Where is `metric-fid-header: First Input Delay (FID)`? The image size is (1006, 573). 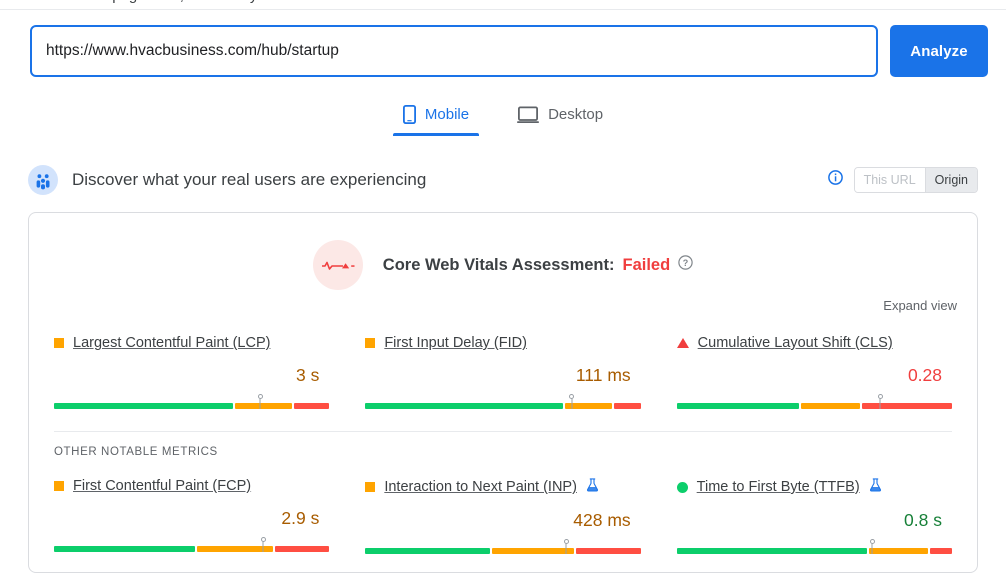 metric-fid-header: First Input Delay (FID) is located at coordinates (502, 343).